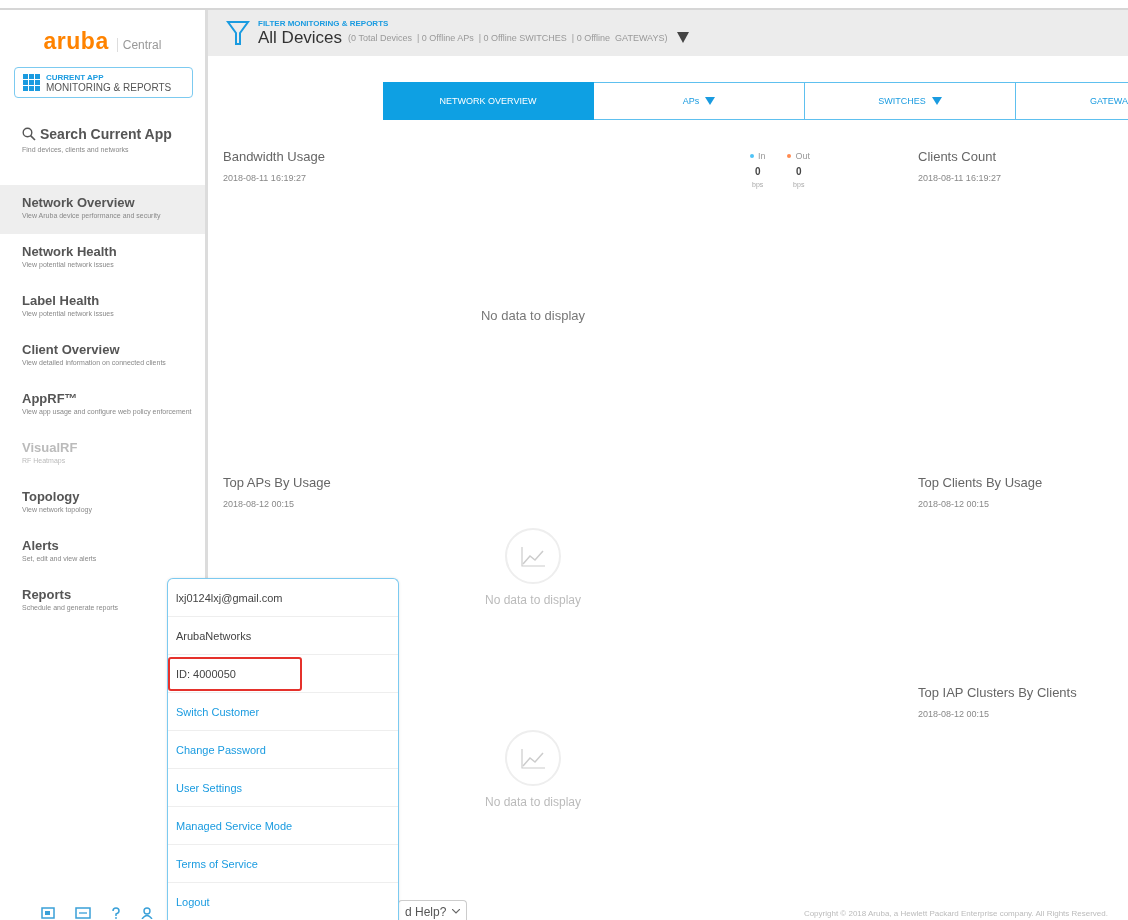  Describe the element at coordinates (76, 41) in the screenshot. I see `brand-logo: aruba` at that location.